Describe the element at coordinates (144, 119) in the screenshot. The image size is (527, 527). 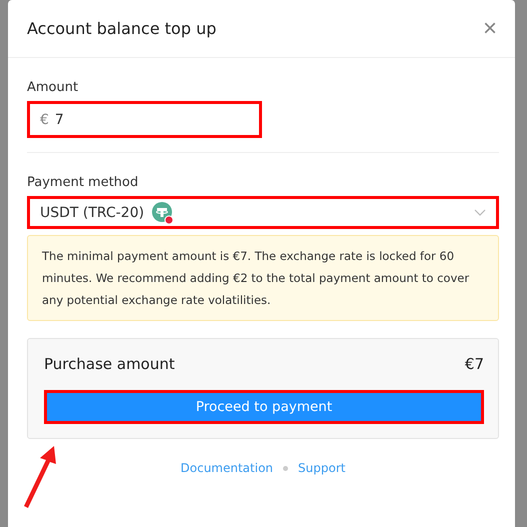
I see `amount-field: € 7` at that location.